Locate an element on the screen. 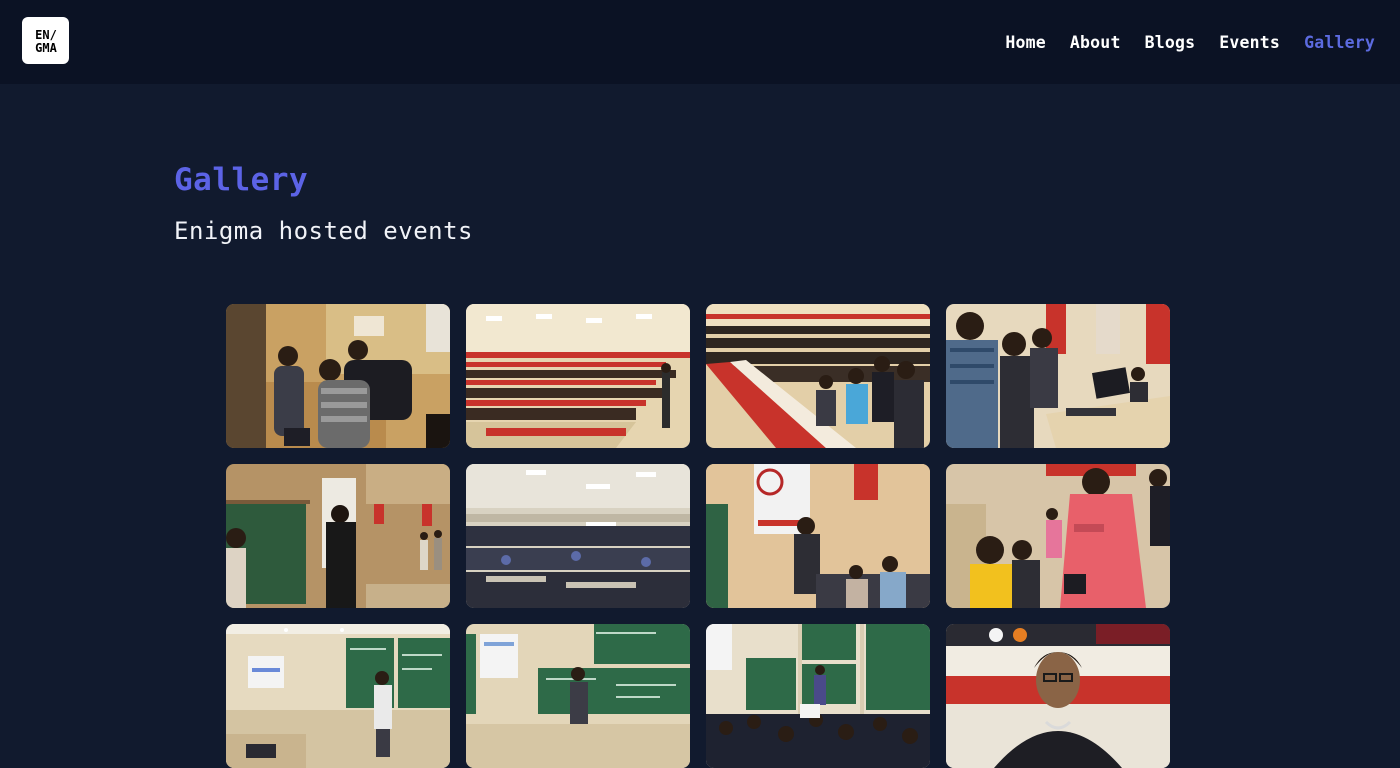  svg-text: EN/ is located at coordinates (46, 35).